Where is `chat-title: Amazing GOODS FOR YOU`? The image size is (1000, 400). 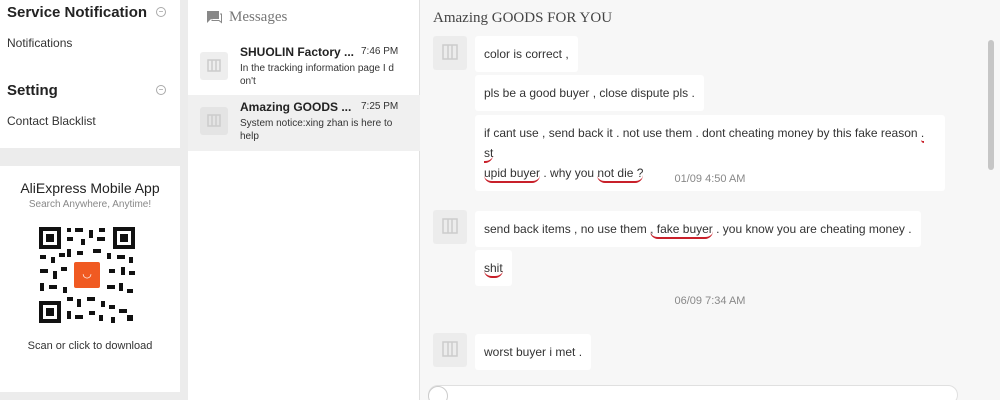
chat-title: Amazing GOODS FOR YOU is located at coordinates (523, 18).